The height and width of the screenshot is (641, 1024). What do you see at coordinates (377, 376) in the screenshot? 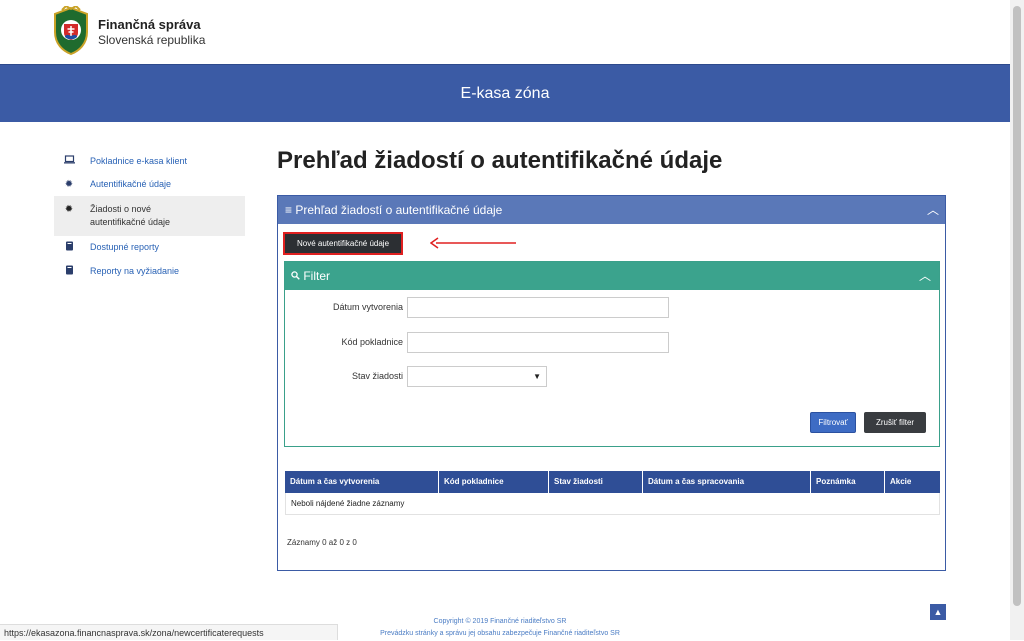
I see `request-status-label: Stav žiadosti` at bounding box center [377, 376].